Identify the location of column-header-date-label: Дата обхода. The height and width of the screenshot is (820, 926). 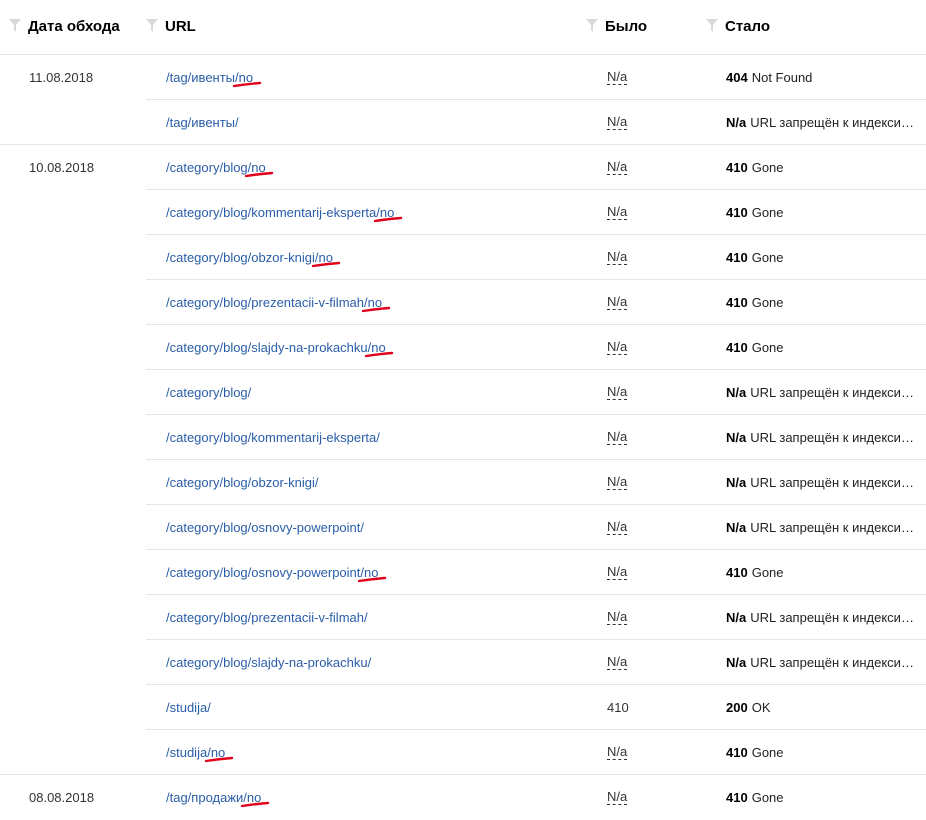
(74, 26).